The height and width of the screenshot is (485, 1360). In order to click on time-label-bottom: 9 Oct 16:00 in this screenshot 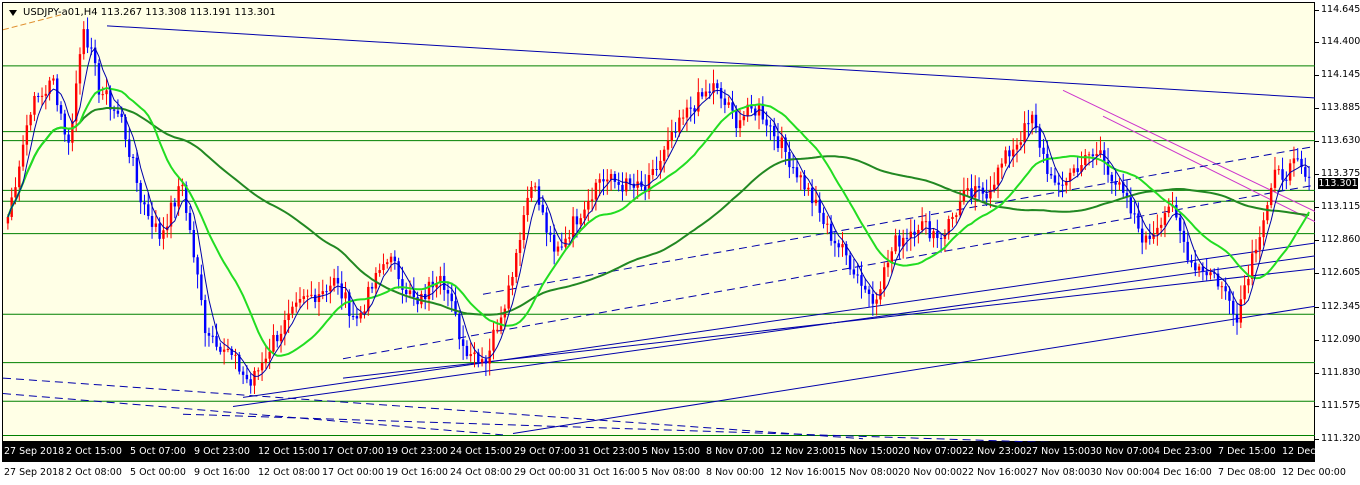, I will do `click(222, 472)`.